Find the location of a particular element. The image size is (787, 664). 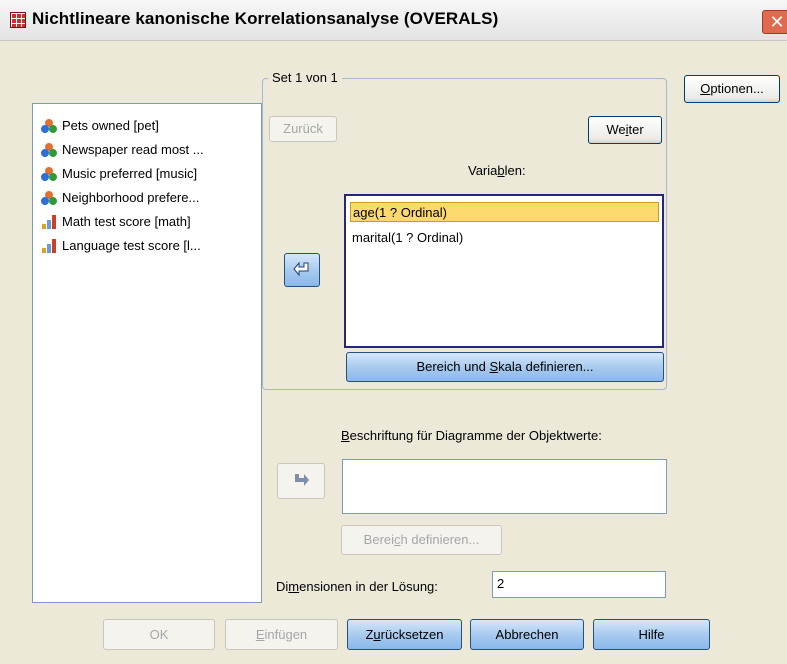

source-variable-label: Pets owned [pet] is located at coordinates (110, 125).